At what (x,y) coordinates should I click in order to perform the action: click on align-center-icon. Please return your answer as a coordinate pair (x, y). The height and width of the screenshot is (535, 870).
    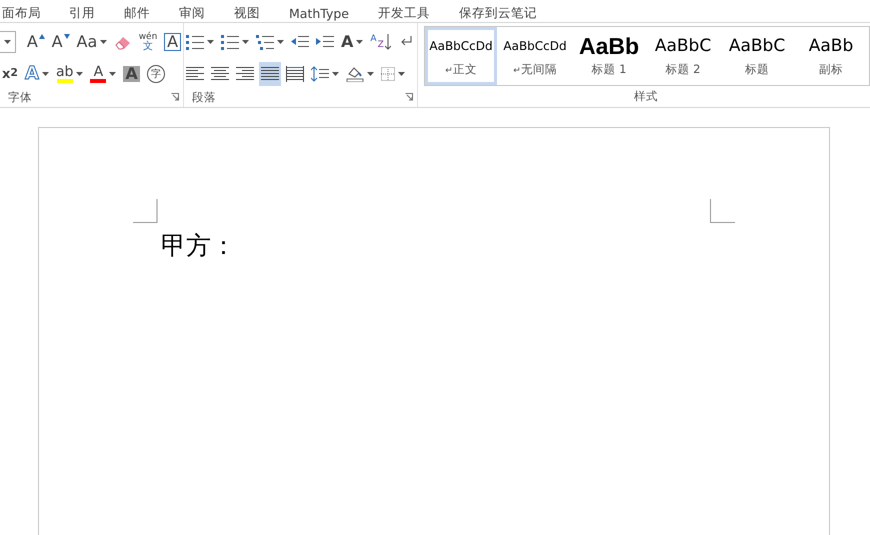
    Looking at the image, I should click on (220, 74).